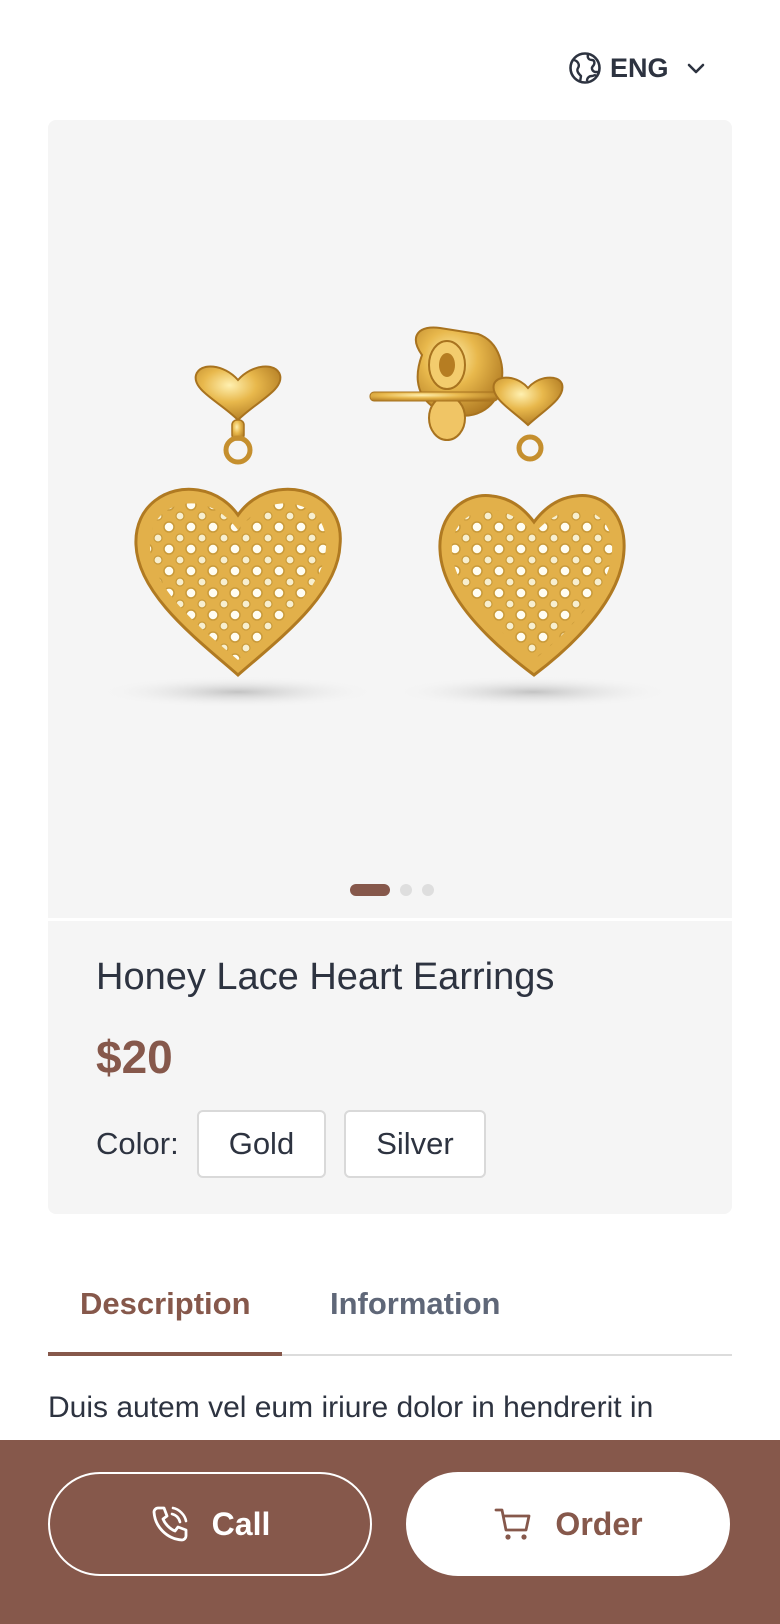  What do you see at coordinates (585, 68) in the screenshot?
I see `globe-icon` at bounding box center [585, 68].